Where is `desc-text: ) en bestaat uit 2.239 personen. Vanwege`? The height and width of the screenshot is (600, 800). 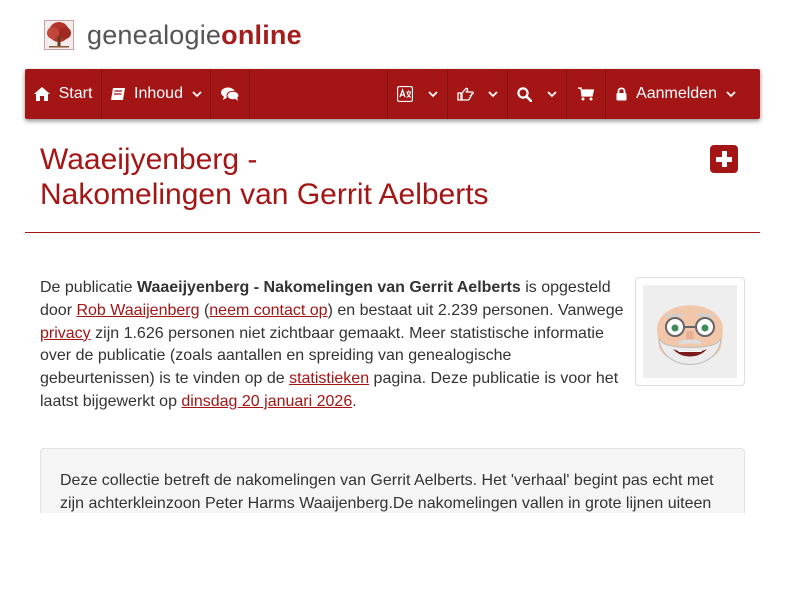 desc-text: ) en bestaat uit 2.239 personen. Vanwege is located at coordinates (475, 310).